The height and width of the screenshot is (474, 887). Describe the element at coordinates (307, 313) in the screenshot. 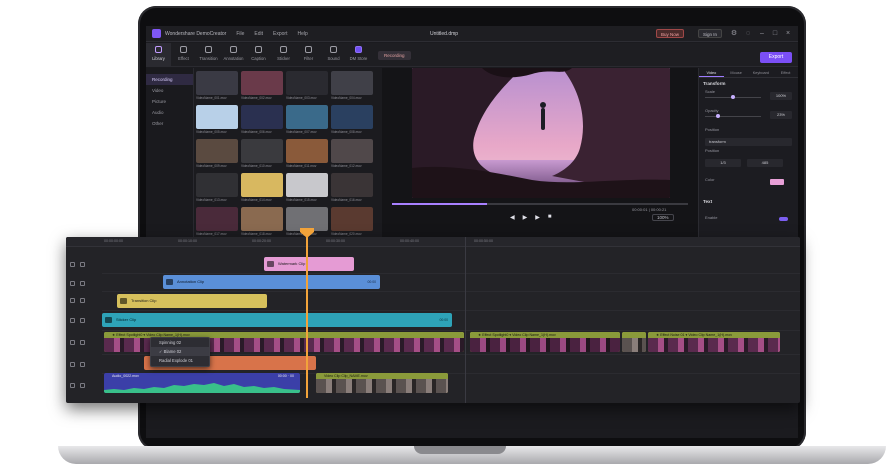

I see `playhead` at that location.